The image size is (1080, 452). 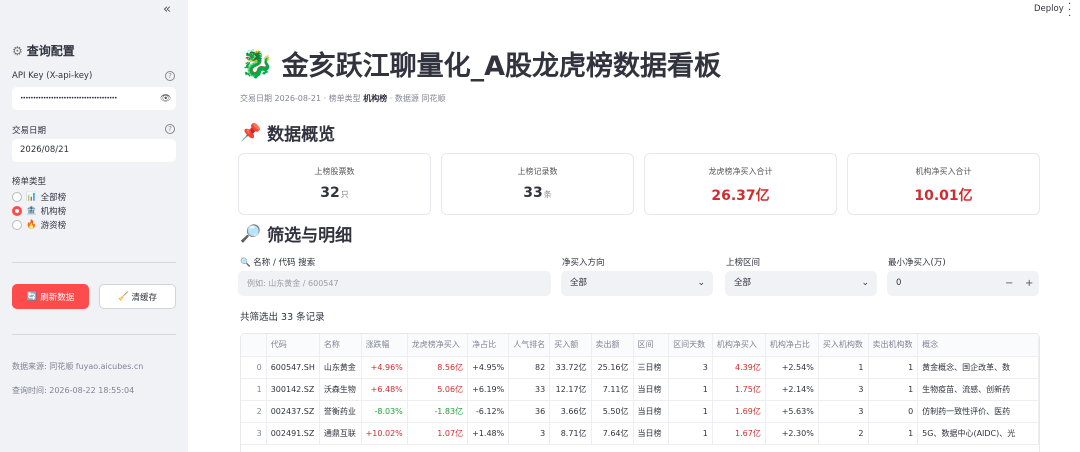 I want to click on caption-type: 机构榜, so click(x=375, y=98).